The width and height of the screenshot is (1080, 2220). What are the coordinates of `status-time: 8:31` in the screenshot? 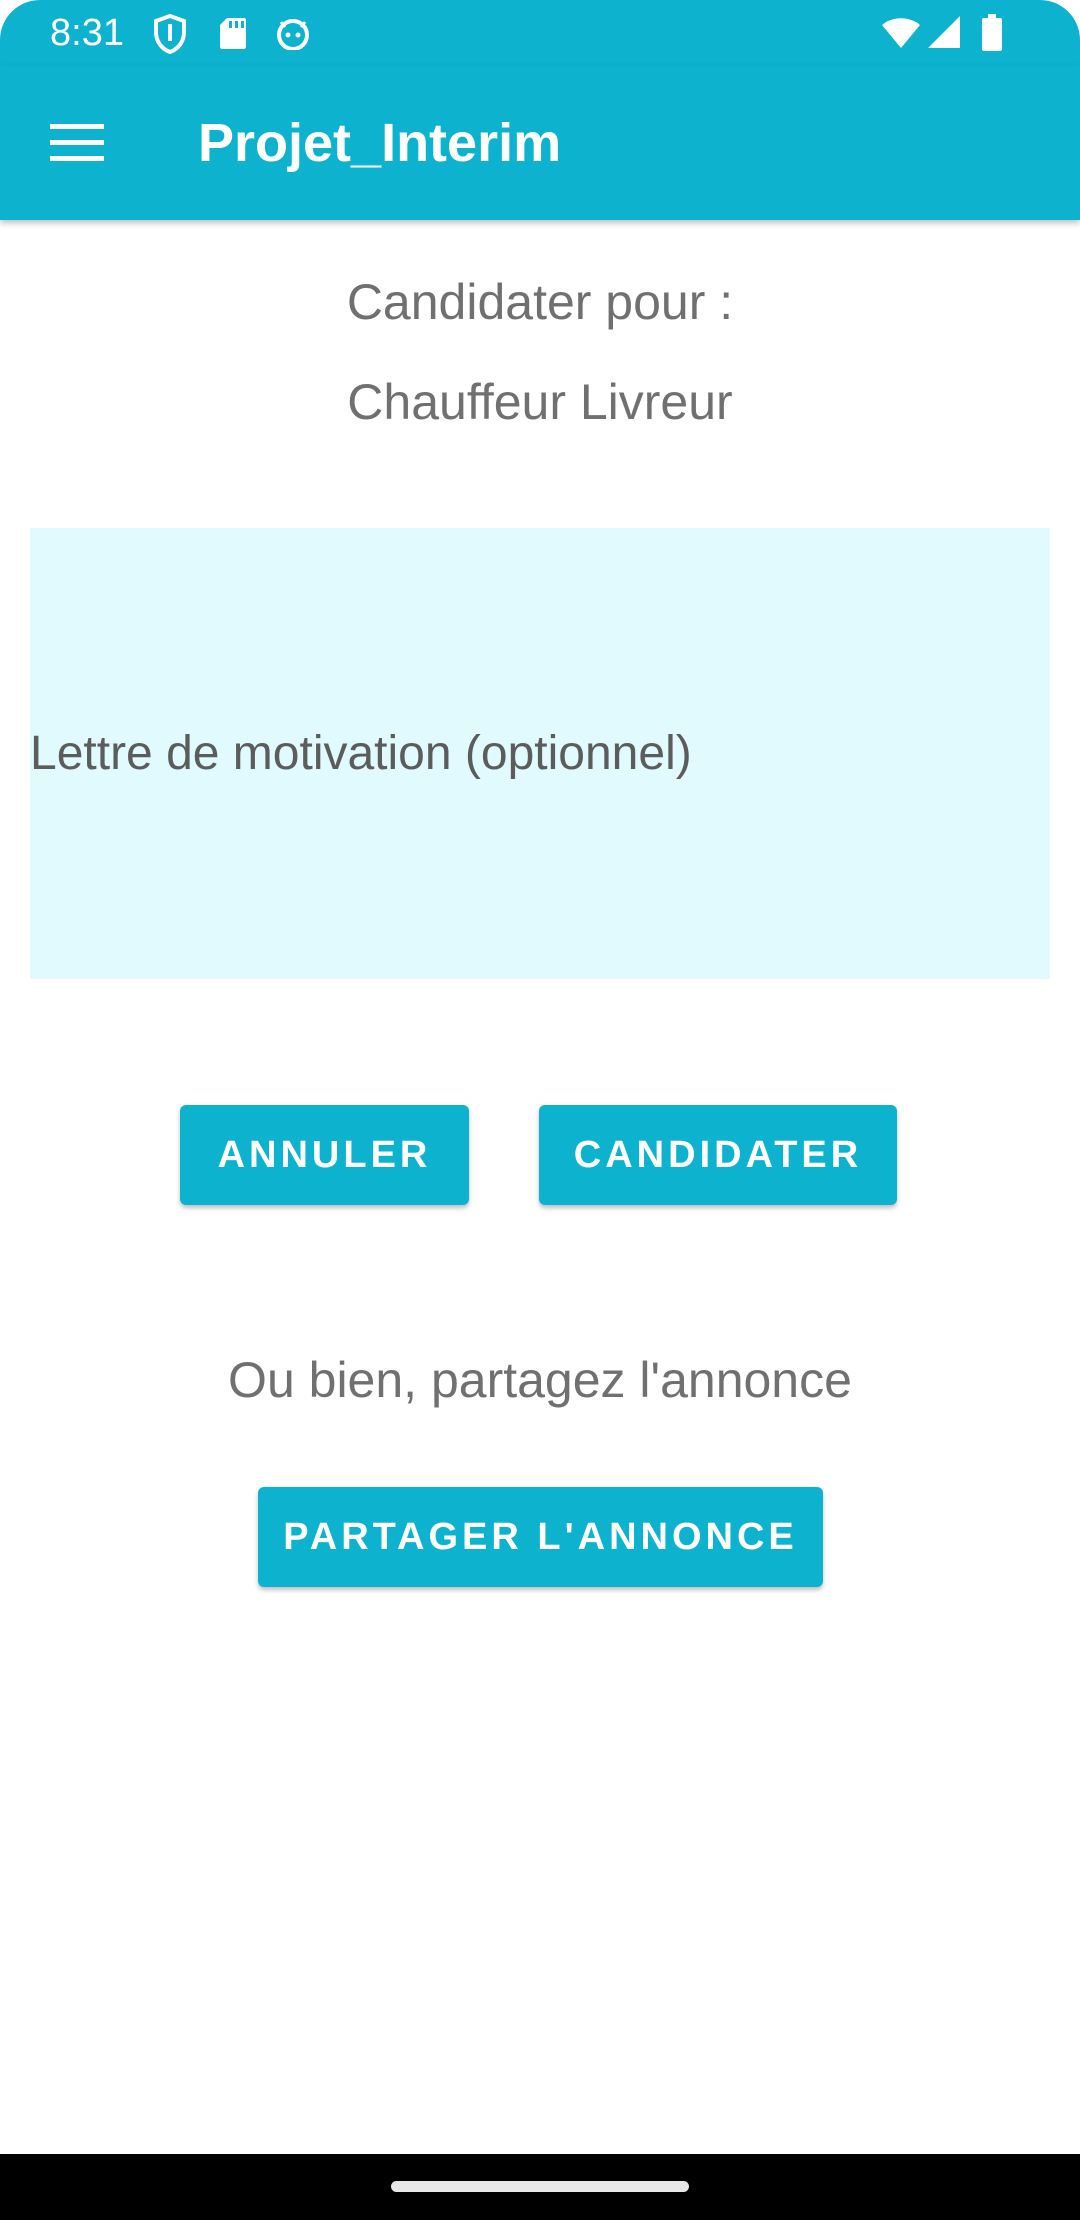 It's located at (87, 33).